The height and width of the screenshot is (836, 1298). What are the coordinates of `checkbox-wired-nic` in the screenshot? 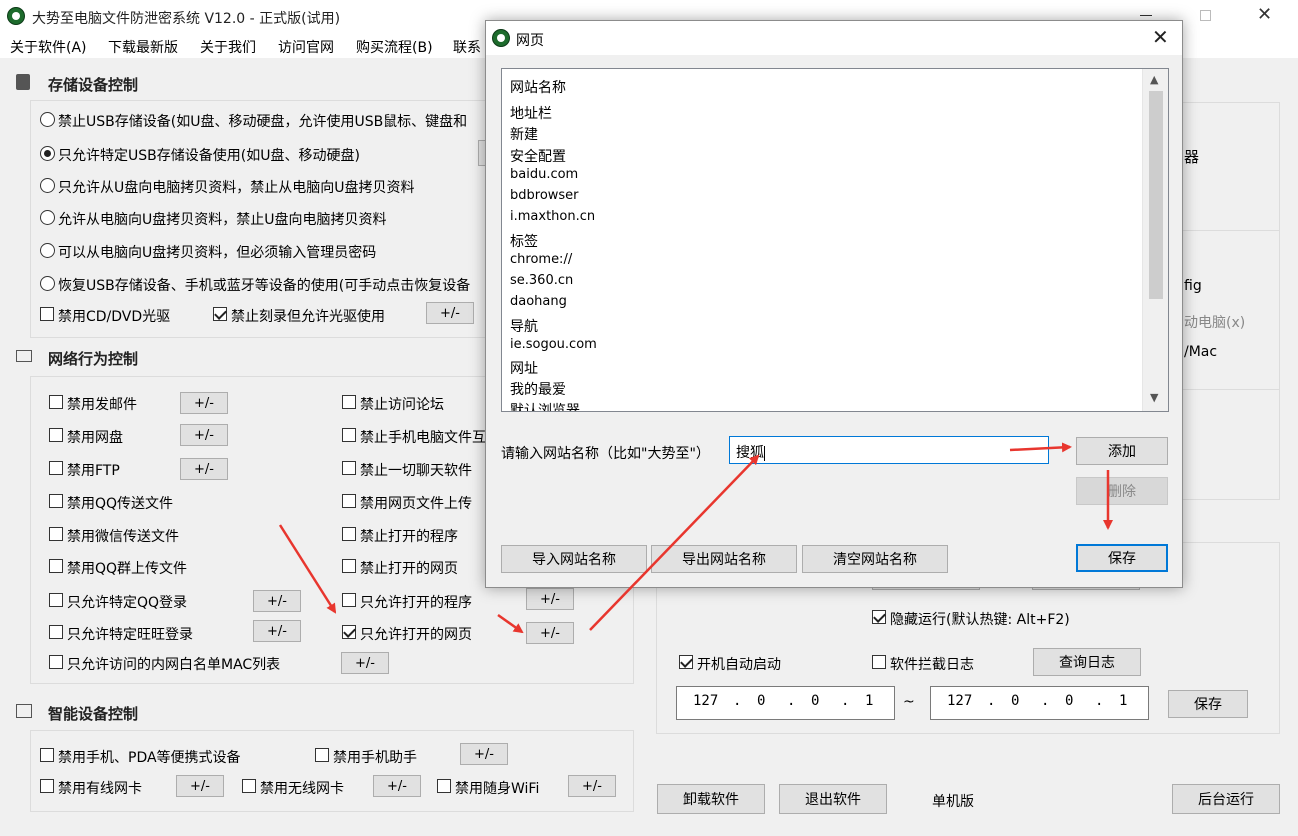 It's located at (47, 786).